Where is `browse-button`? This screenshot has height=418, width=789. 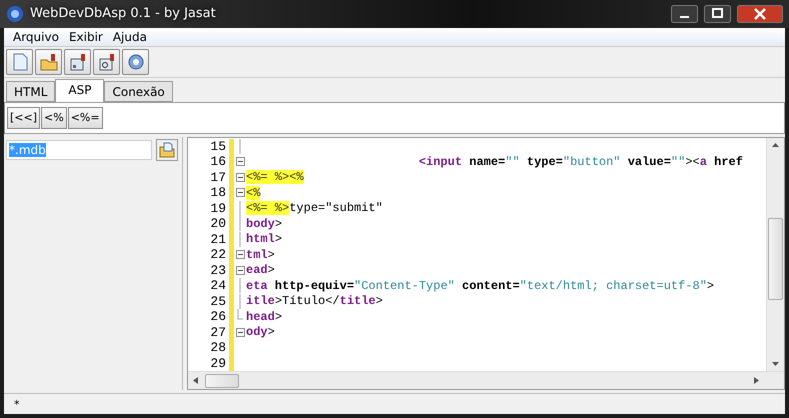
browse-button is located at coordinates (167, 149).